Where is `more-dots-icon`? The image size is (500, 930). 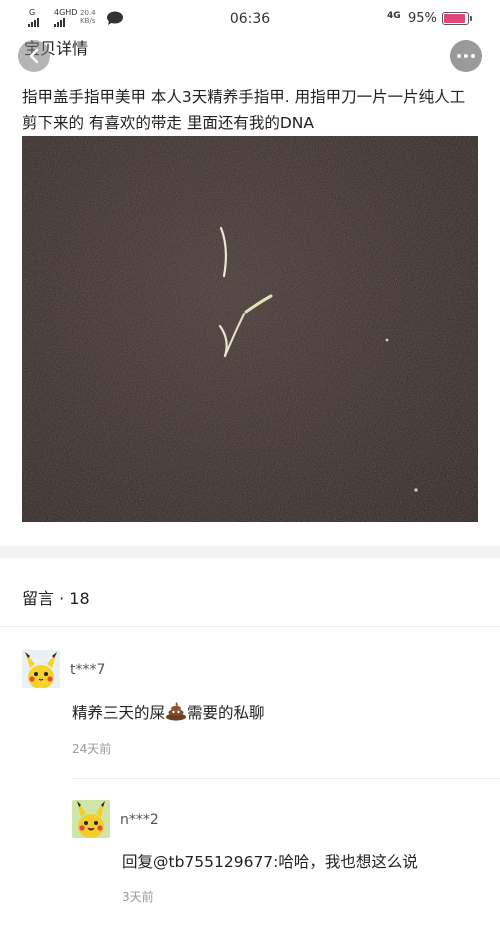 more-dots-icon is located at coordinates (459, 56).